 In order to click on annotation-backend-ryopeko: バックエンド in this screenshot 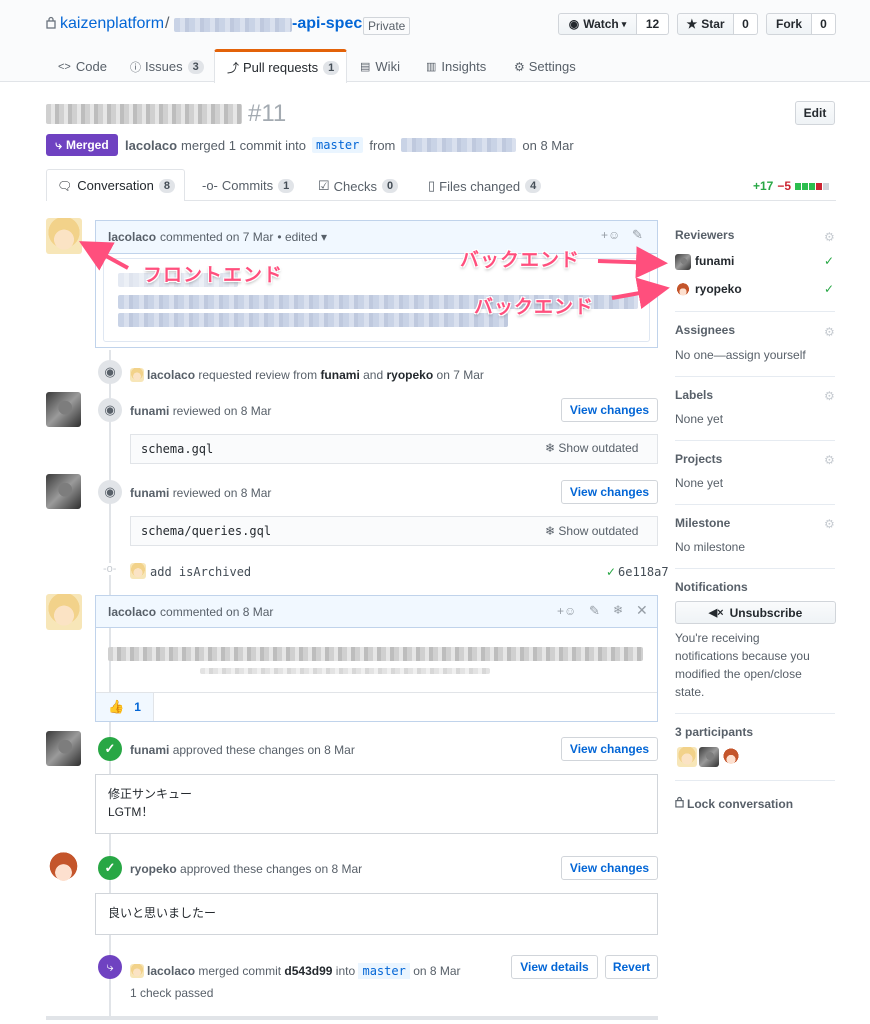, I will do `click(534, 307)`.